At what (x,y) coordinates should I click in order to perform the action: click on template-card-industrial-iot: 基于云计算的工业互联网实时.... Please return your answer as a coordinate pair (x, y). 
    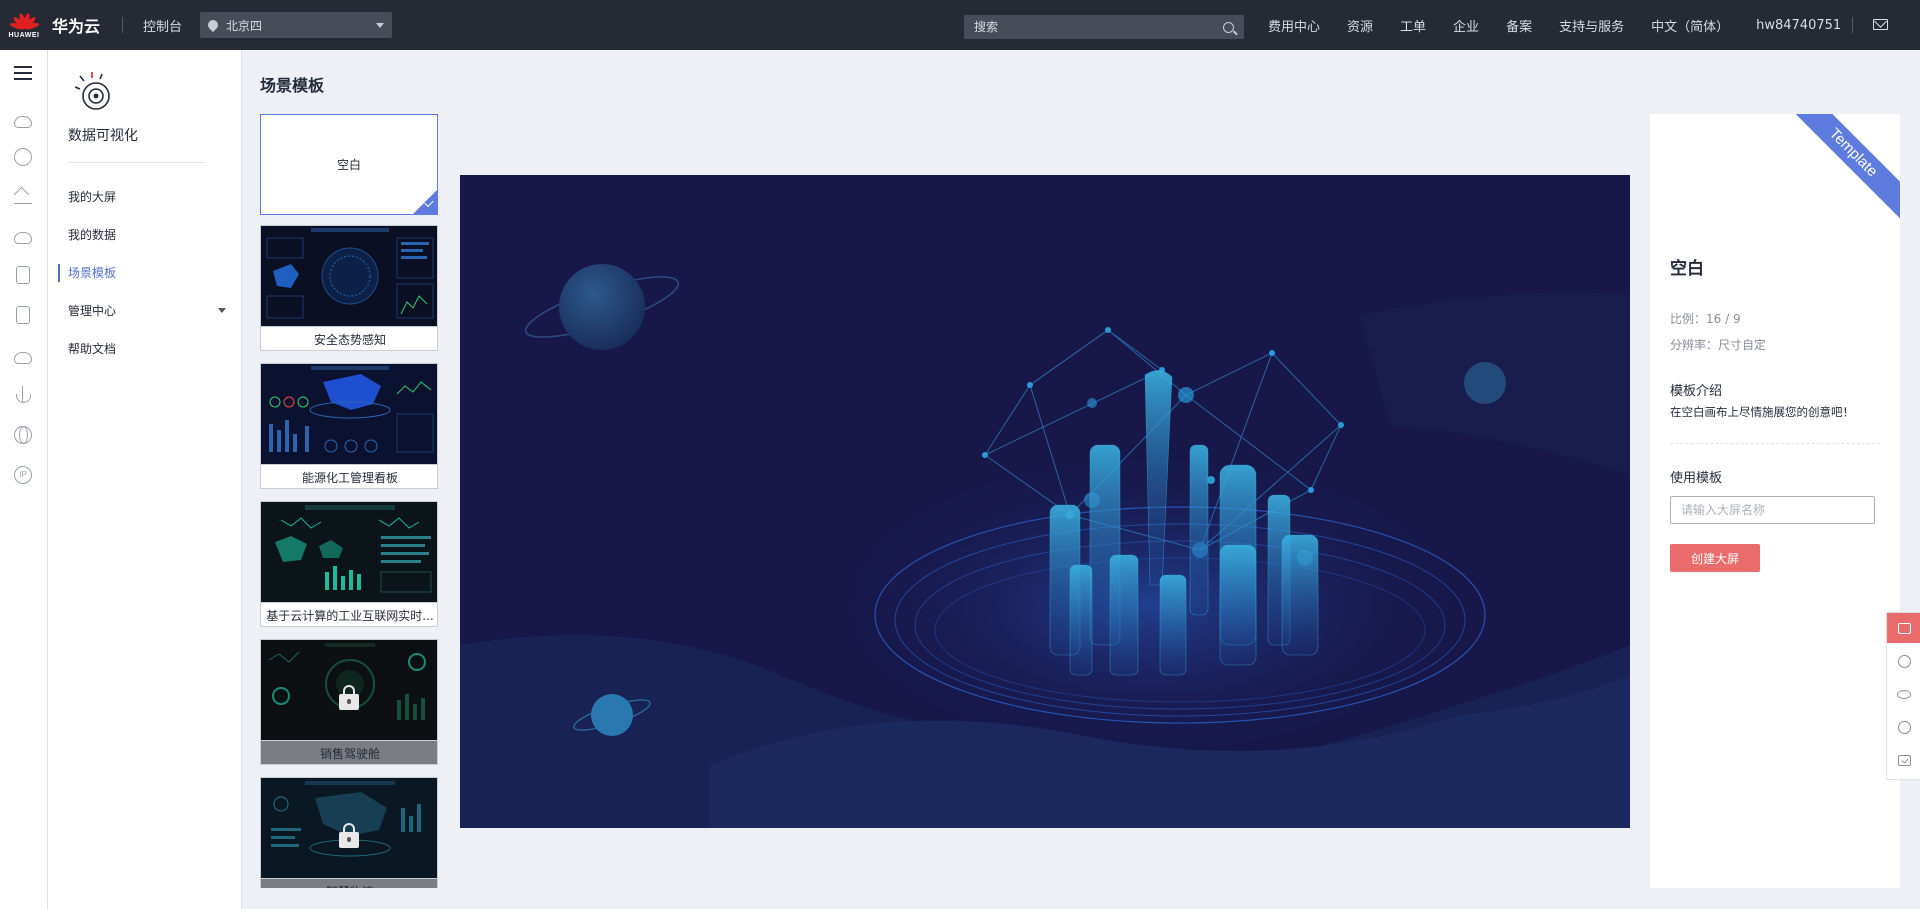
    Looking at the image, I should click on (349, 564).